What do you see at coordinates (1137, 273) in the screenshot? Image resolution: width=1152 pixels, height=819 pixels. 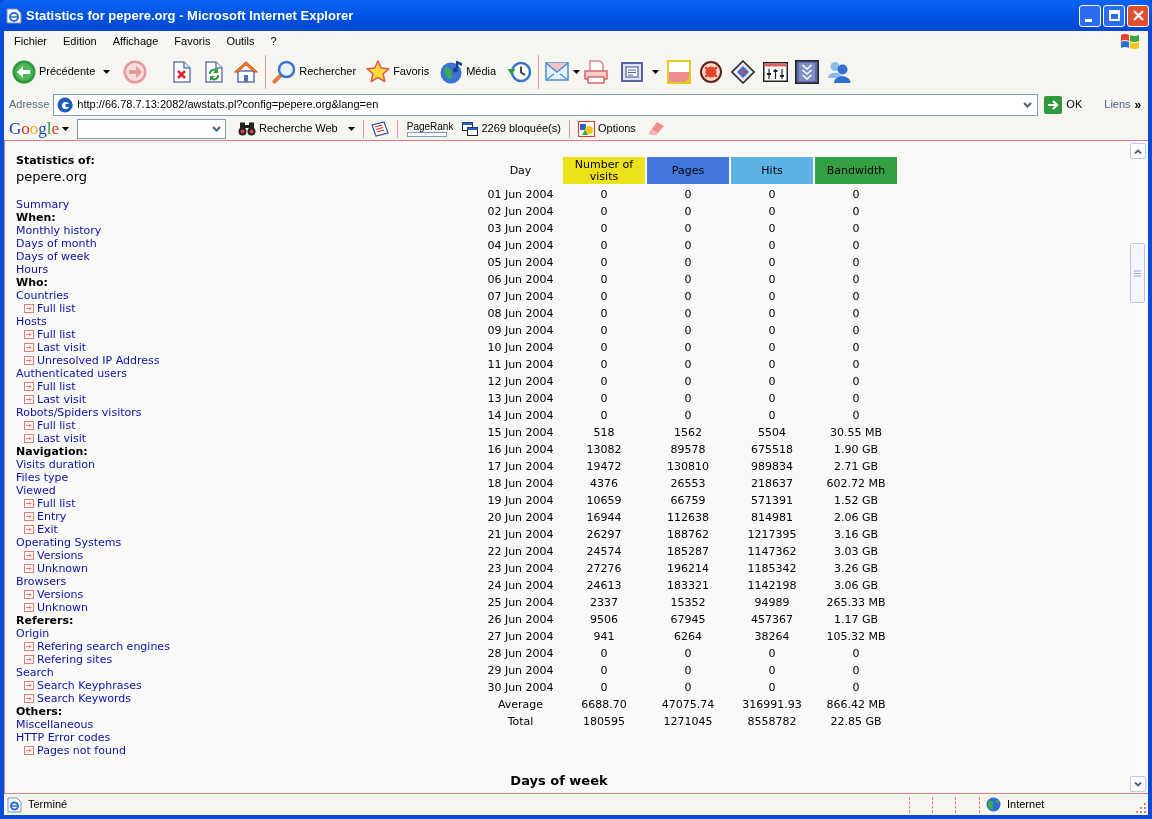 I see `scrollbar-thumb` at bounding box center [1137, 273].